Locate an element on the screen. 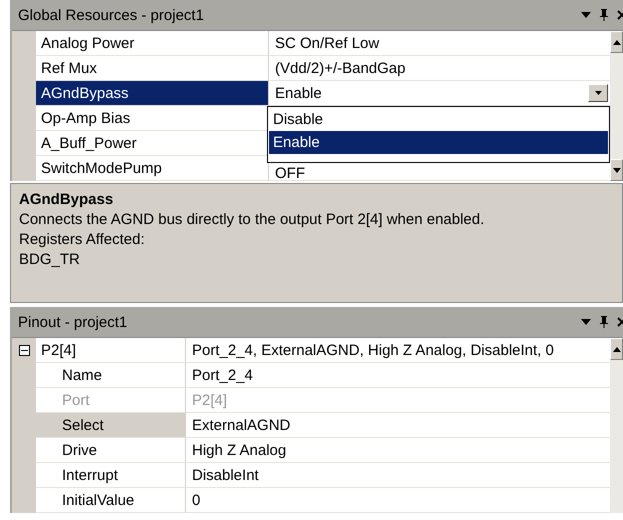 The height and width of the screenshot is (520, 623). dropdown-option: Enable is located at coordinates (438, 142).